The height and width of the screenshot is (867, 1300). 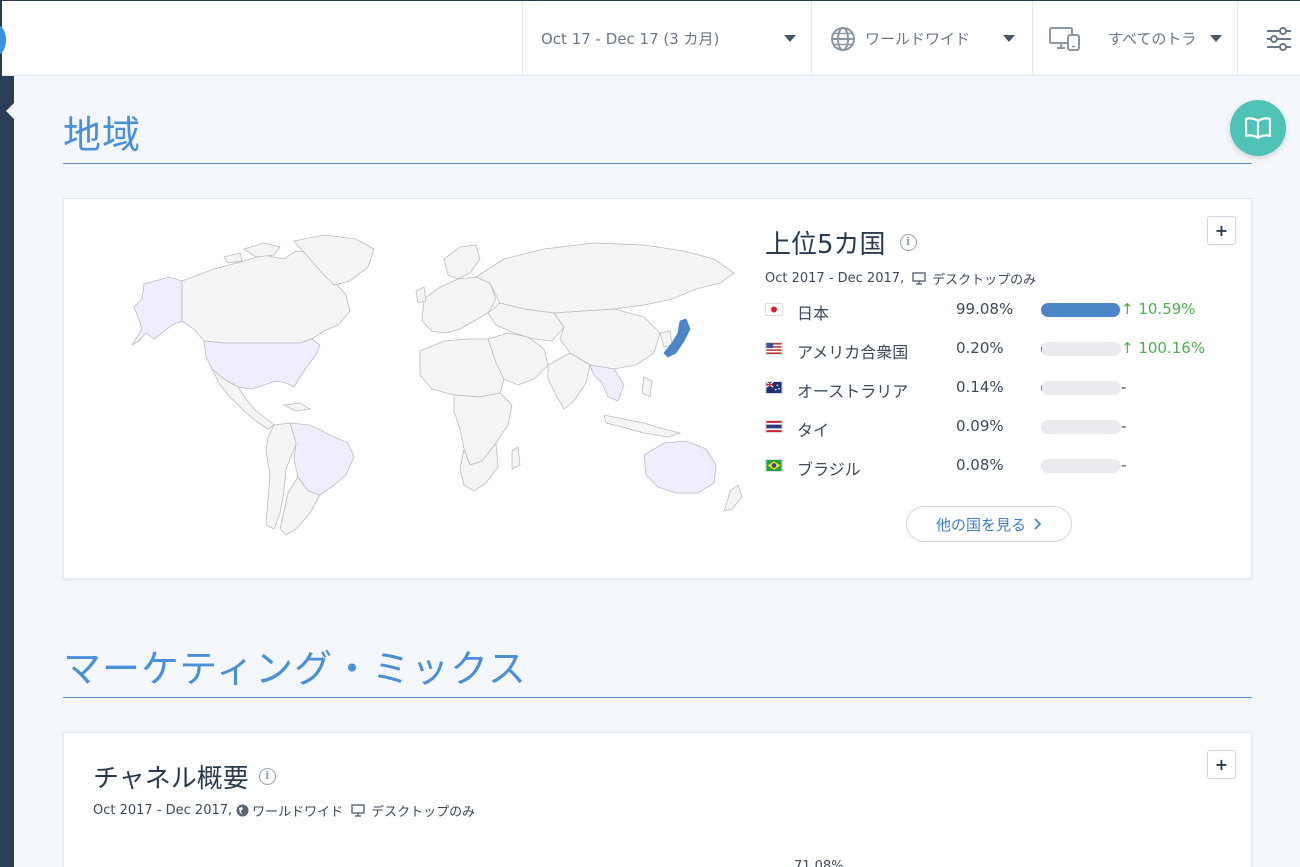 What do you see at coordinates (774, 348) in the screenshot?
I see `flag-usa-icon` at bounding box center [774, 348].